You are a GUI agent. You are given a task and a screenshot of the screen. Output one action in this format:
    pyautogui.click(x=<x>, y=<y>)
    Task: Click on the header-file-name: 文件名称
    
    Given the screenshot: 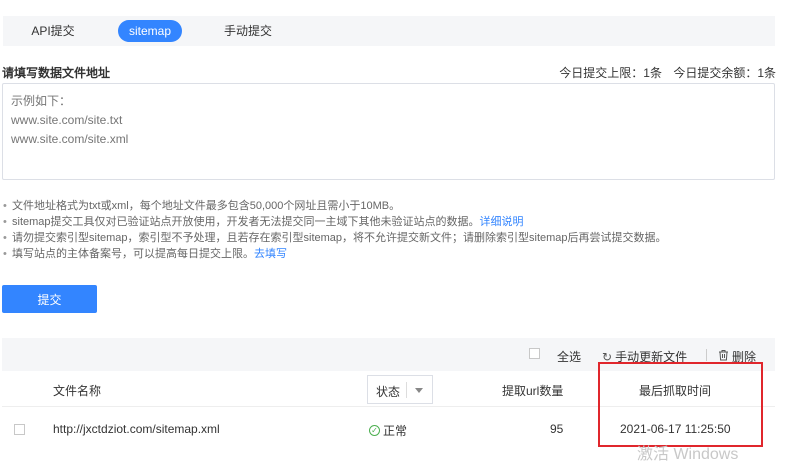 What is the action you would take?
    pyautogui.click(x=77, y=391)
    